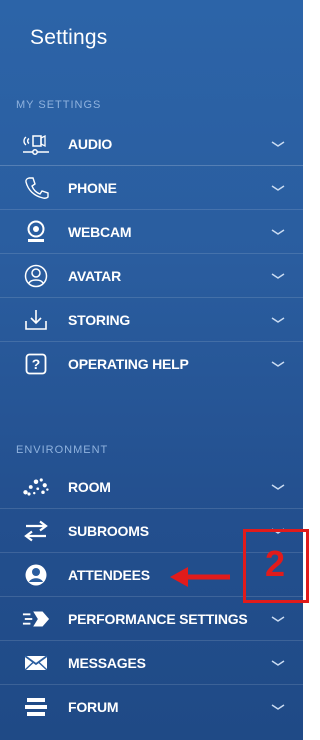 The height and width of the screenshot is (740, 320). I want to click on menu-item-forum: FORUM, so click(151, 707).